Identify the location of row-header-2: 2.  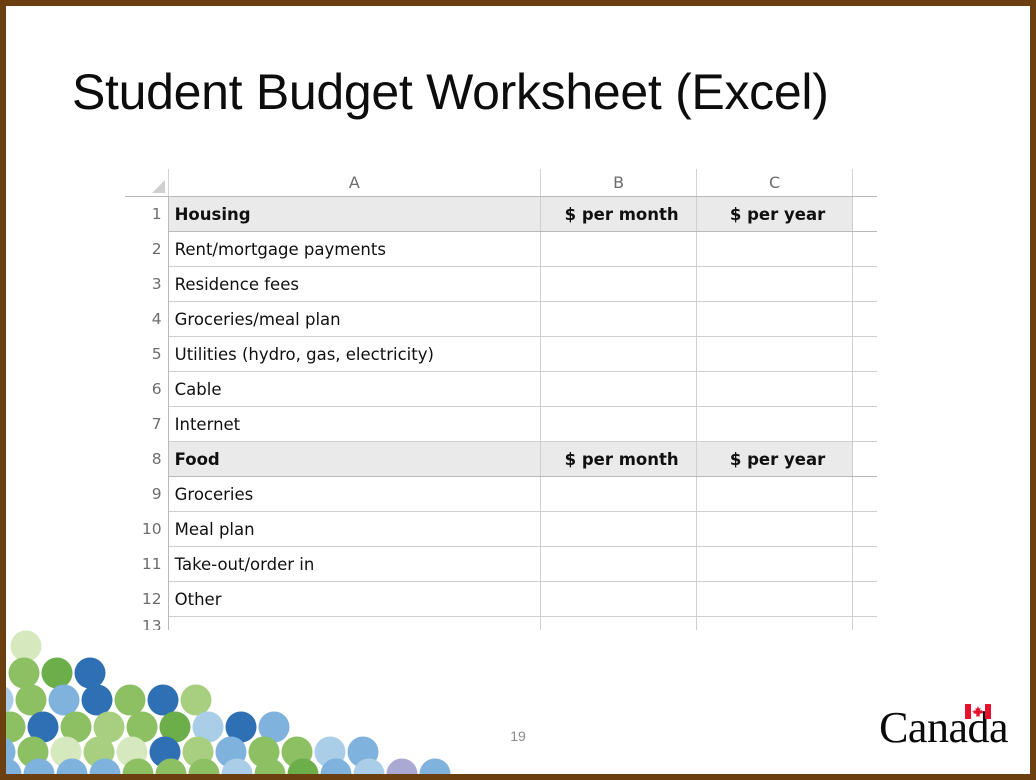
(147, 249).